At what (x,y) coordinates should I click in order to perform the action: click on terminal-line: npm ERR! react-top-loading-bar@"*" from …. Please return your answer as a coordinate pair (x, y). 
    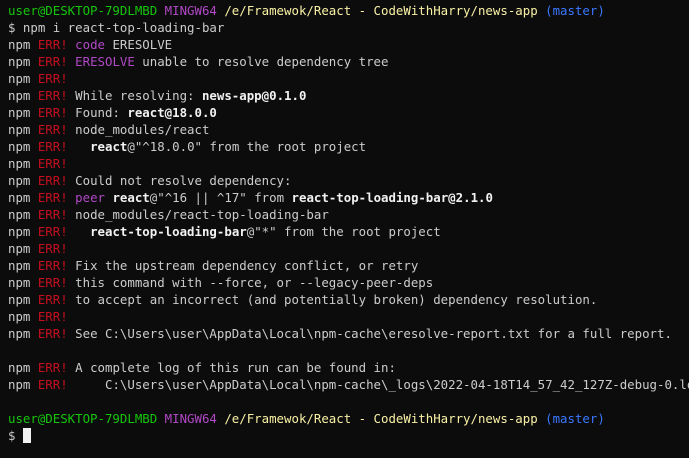
    Looking at the image, I should click on (348, 231).